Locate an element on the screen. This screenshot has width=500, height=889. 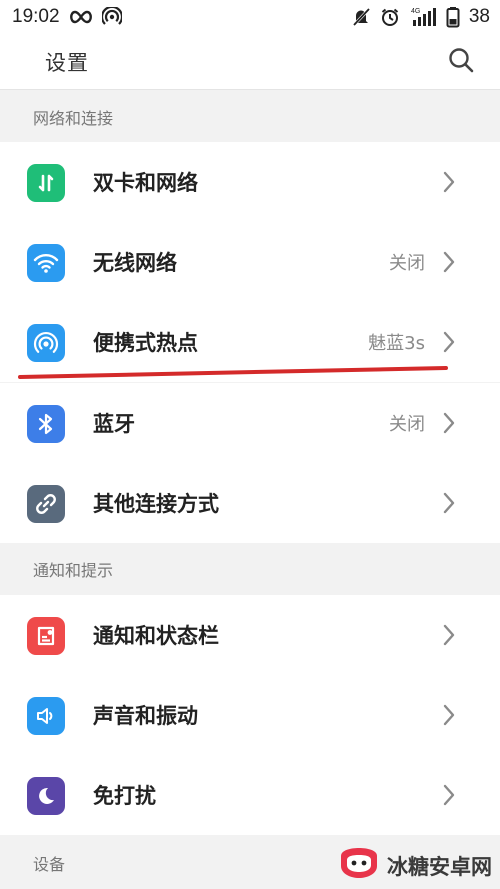
mute-icon is located at coordinates (361, 17).